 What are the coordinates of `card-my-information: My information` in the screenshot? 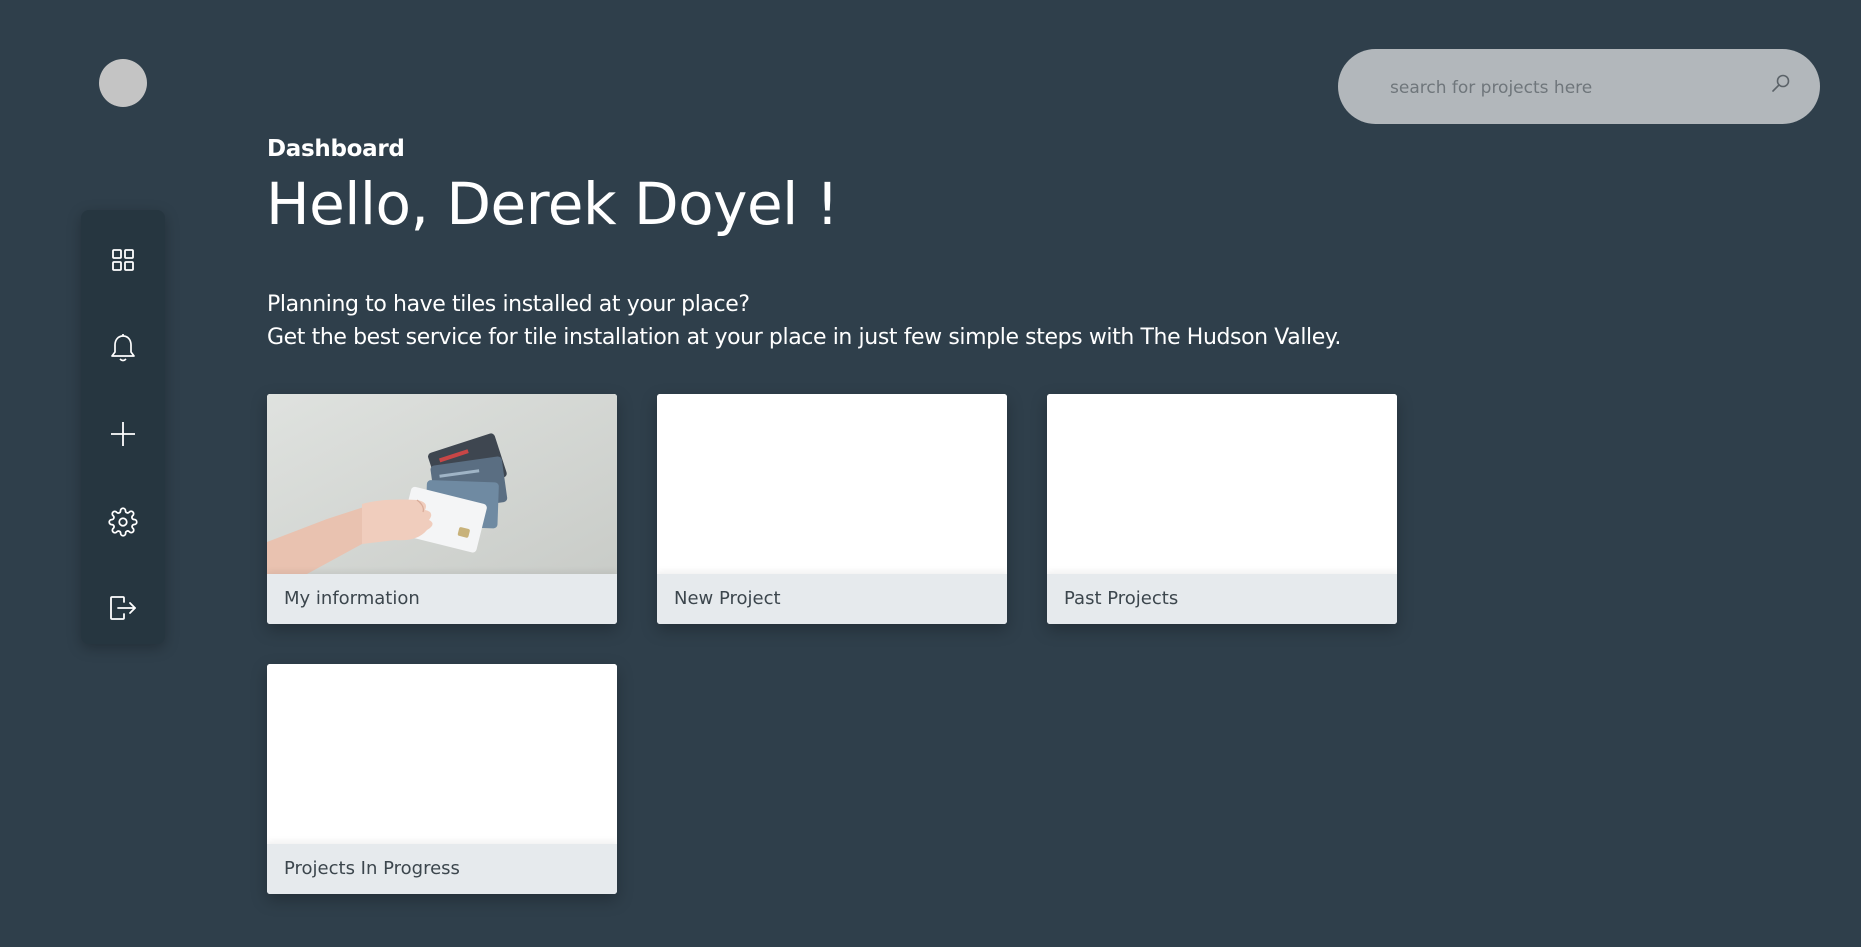 It's located at (442, 509).